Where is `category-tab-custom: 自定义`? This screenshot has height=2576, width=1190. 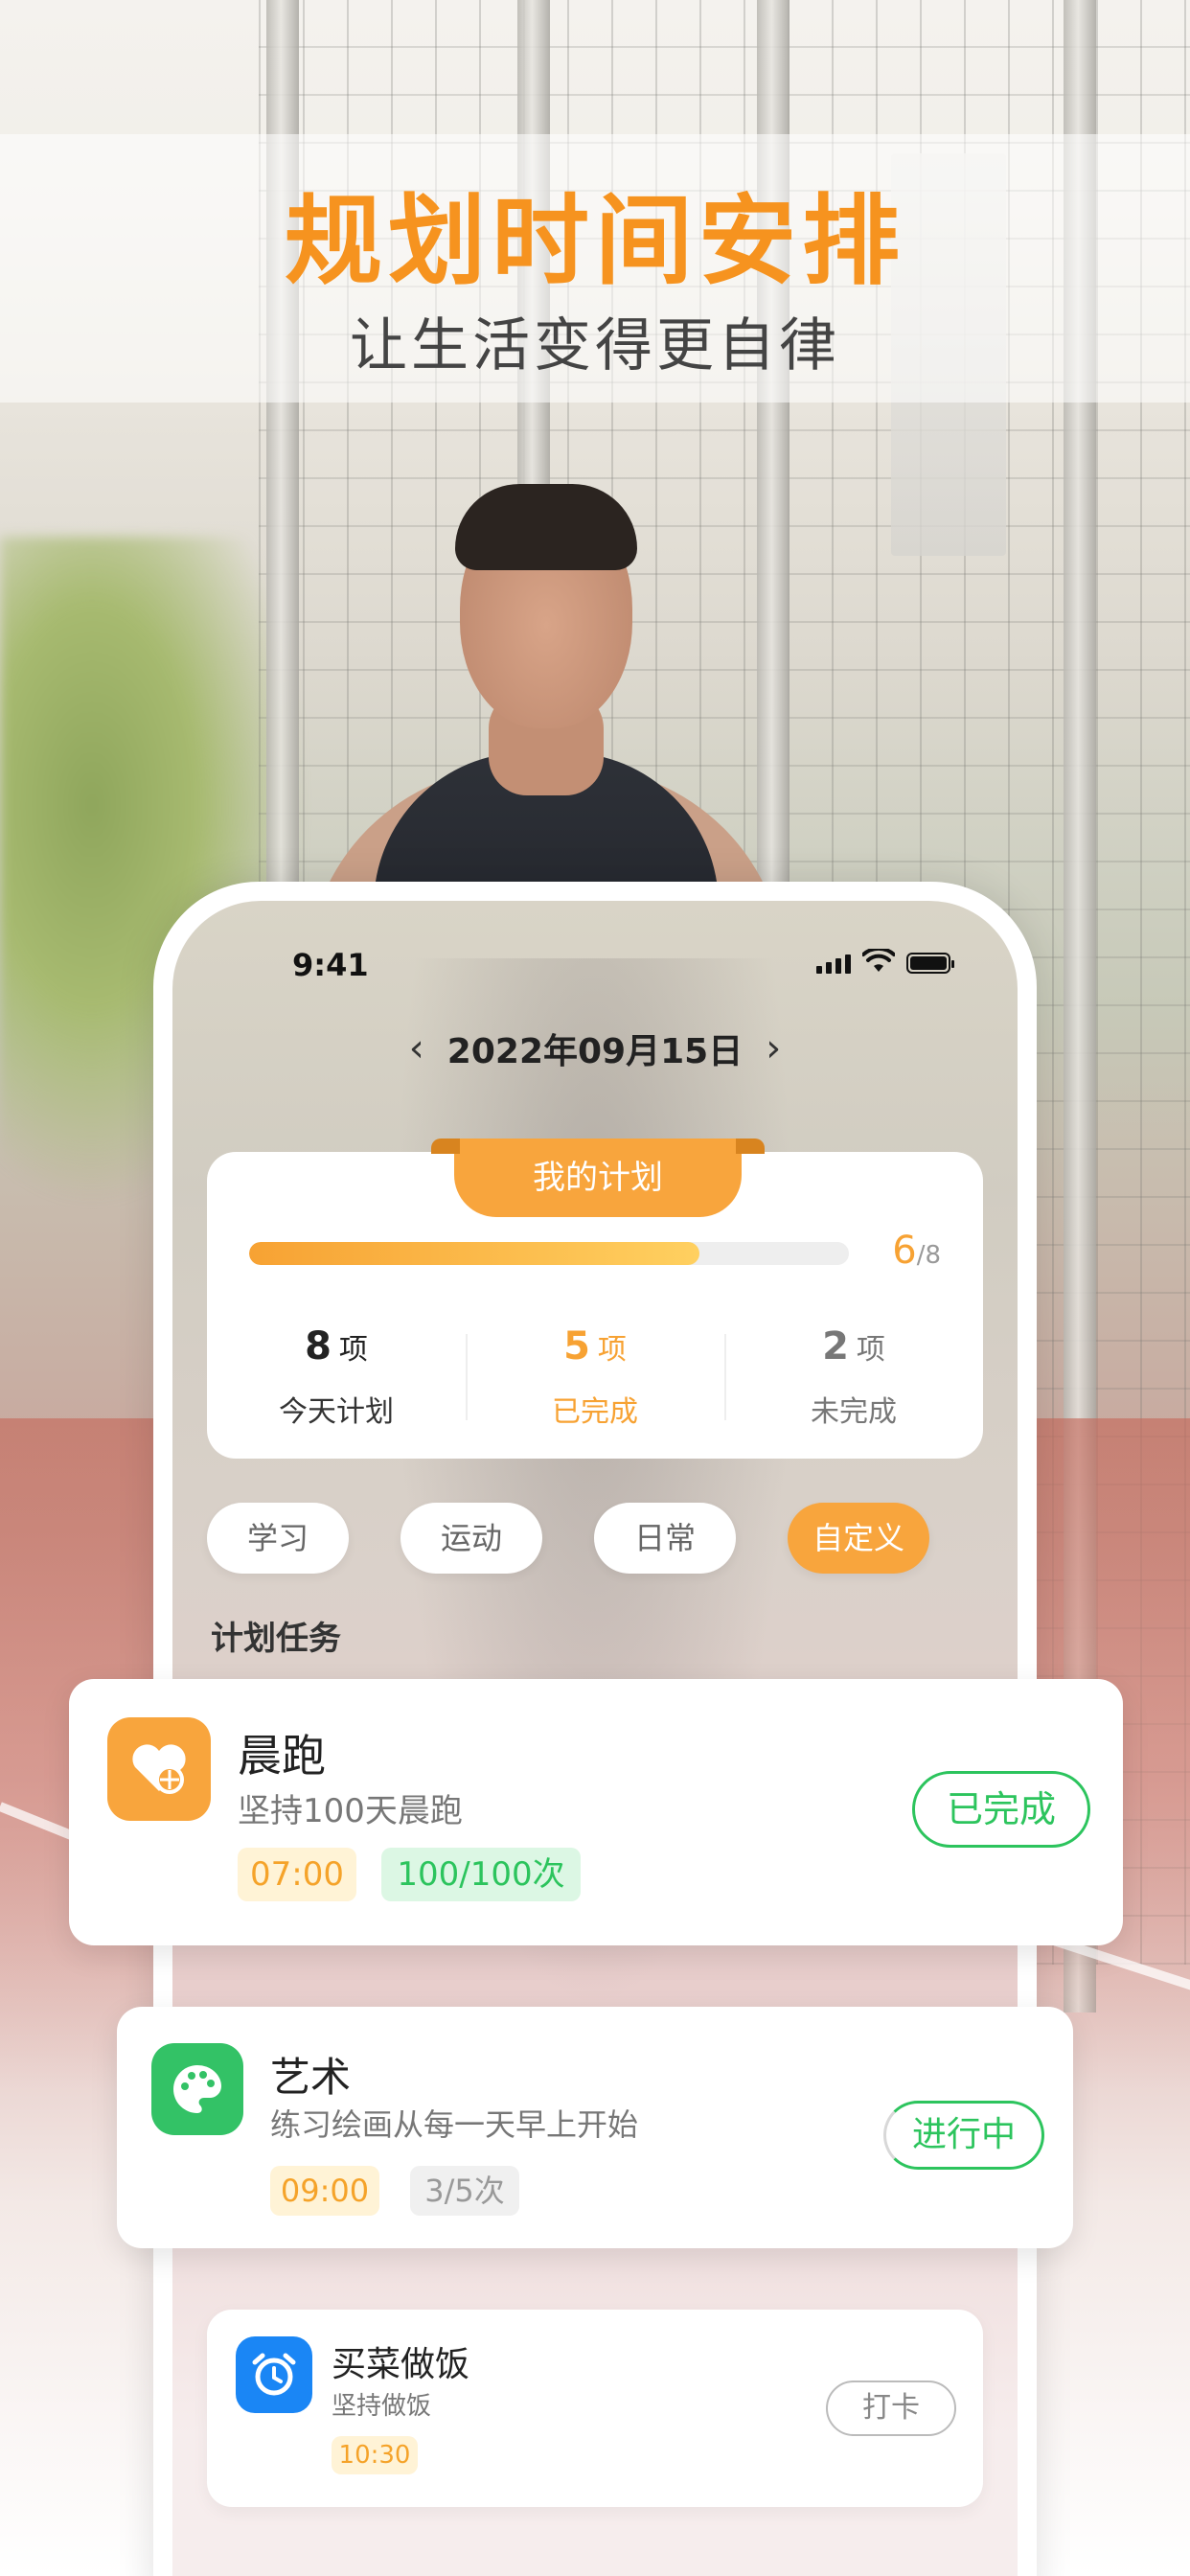 category-tab-custom: 自定义 is located at coordinates (858, 1538).